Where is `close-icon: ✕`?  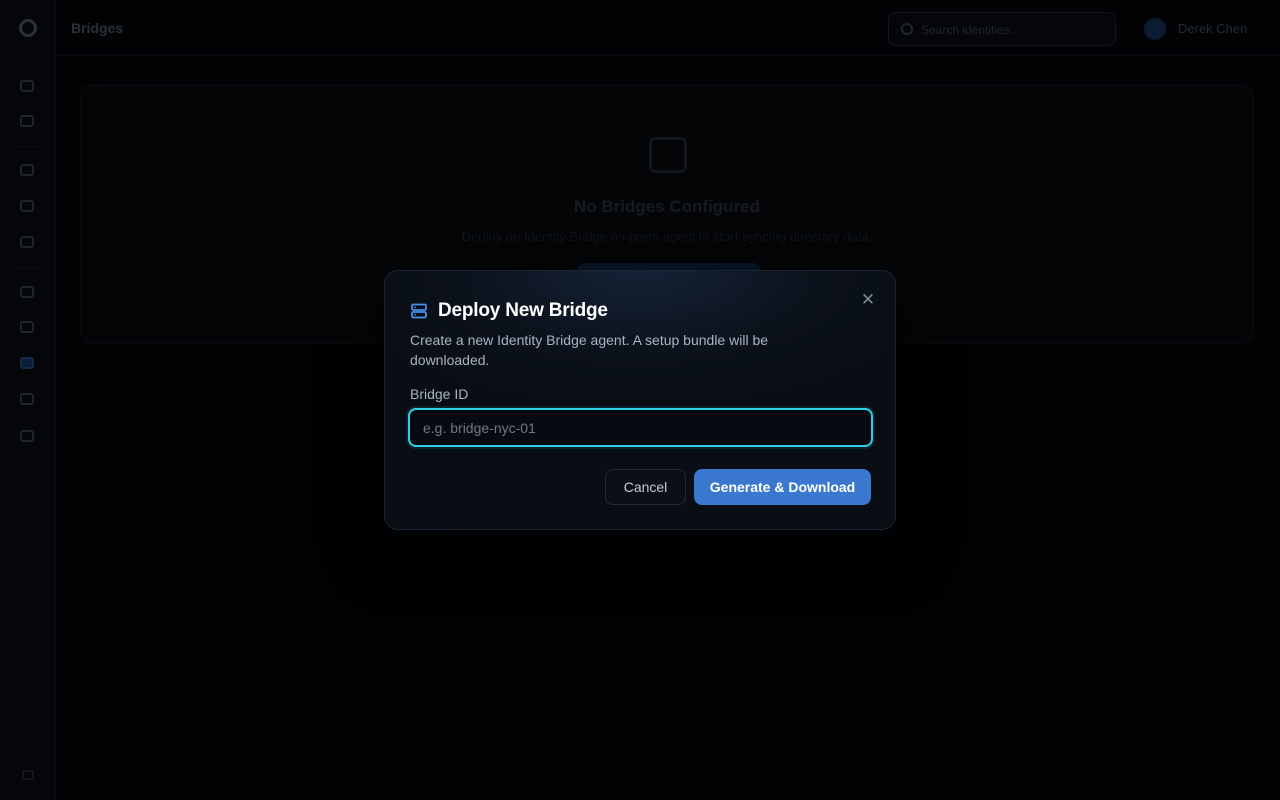 close-icon: ✕ is located at coordinates (868, 300).